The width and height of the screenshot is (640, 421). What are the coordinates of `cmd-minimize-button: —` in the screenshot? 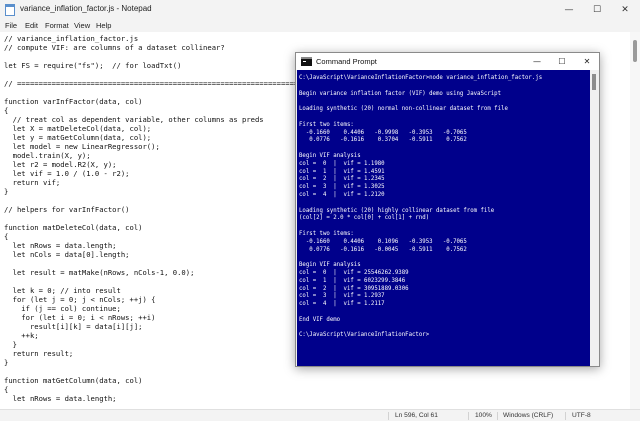 It's located at (537, 61).